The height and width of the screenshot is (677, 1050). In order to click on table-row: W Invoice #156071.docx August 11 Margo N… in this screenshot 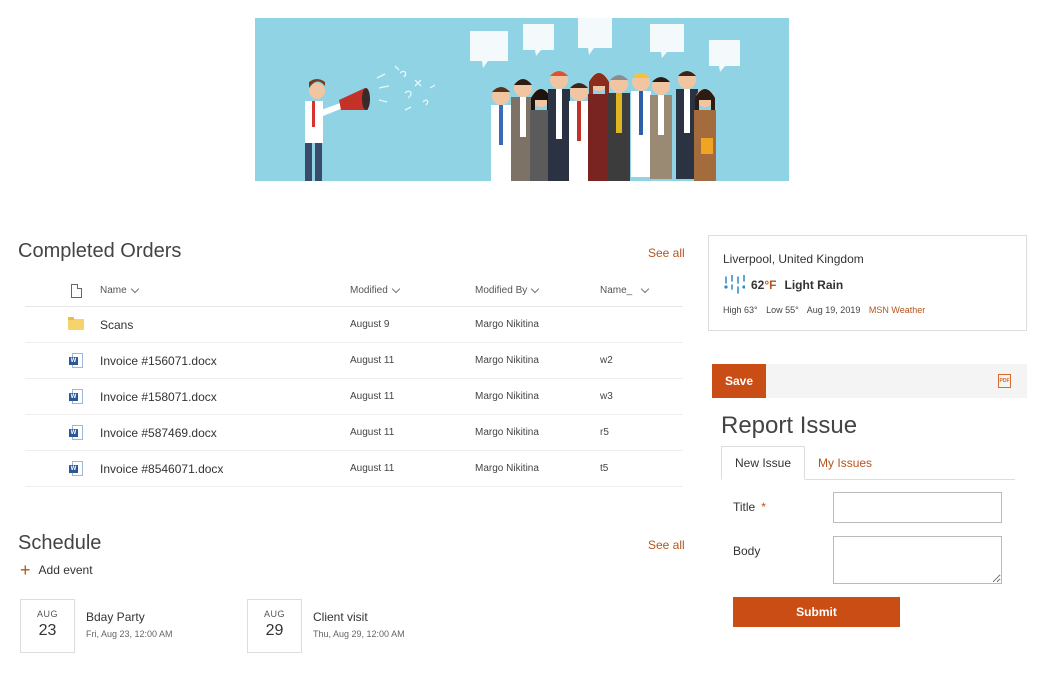, I will do `click(354, 361)`.